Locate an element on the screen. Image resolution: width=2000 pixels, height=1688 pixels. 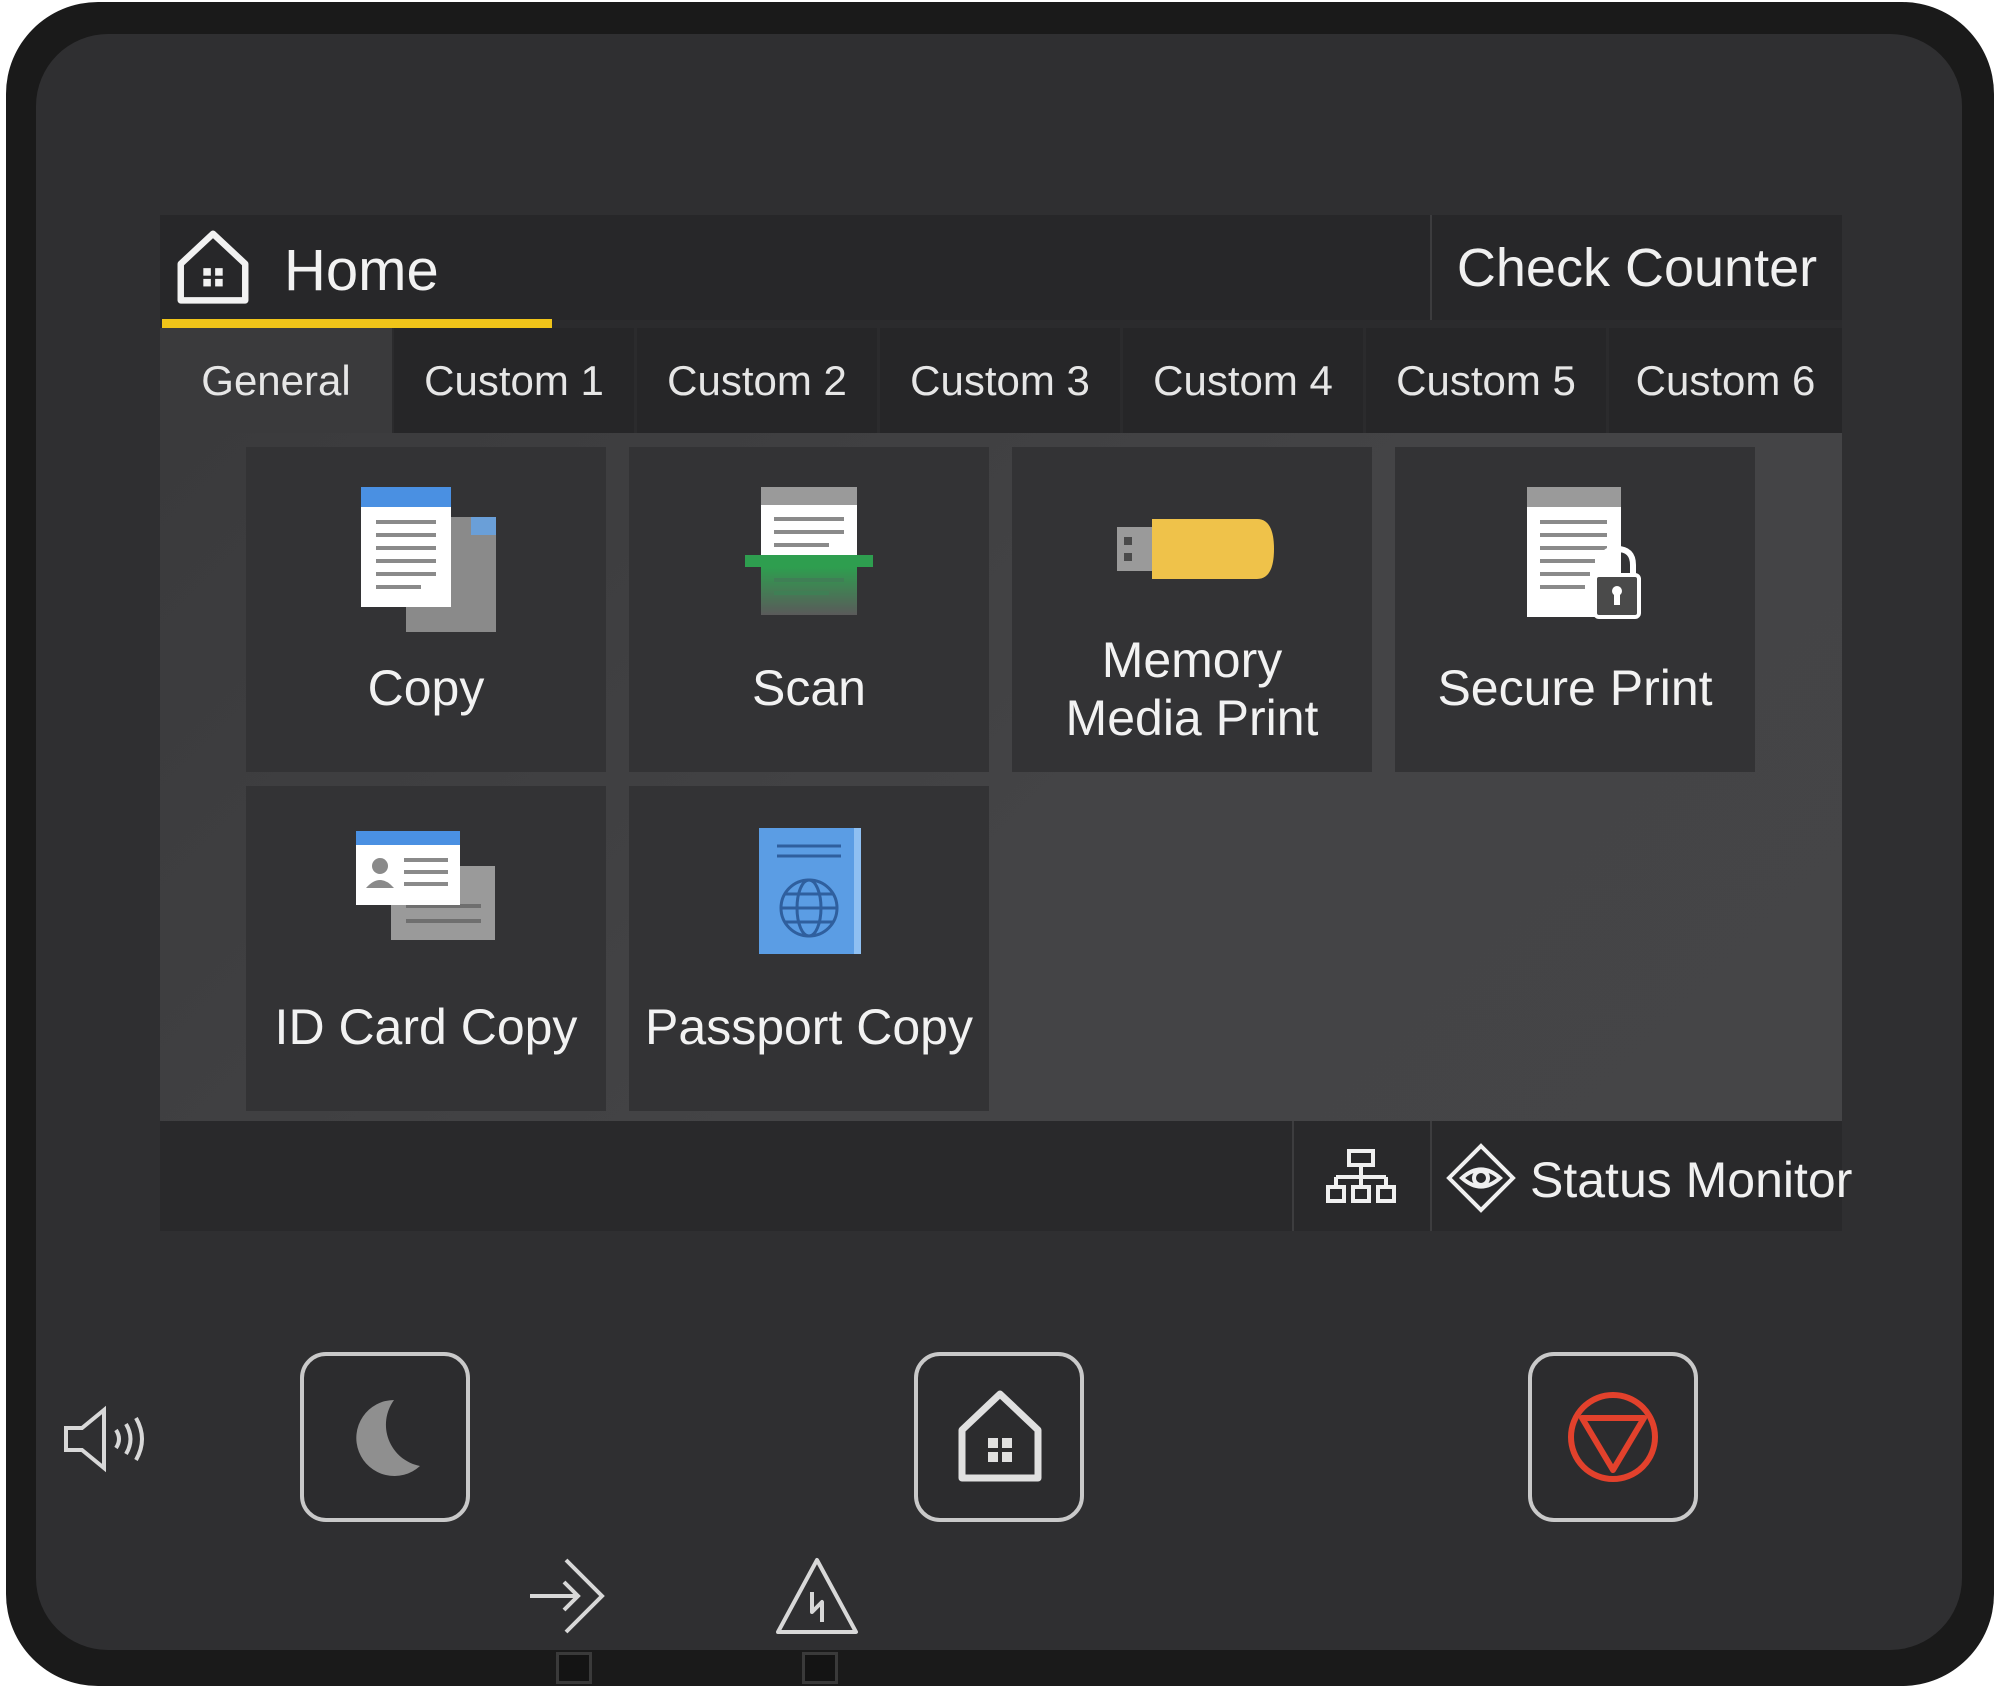
home-key is located at coordinates (999, 1437).